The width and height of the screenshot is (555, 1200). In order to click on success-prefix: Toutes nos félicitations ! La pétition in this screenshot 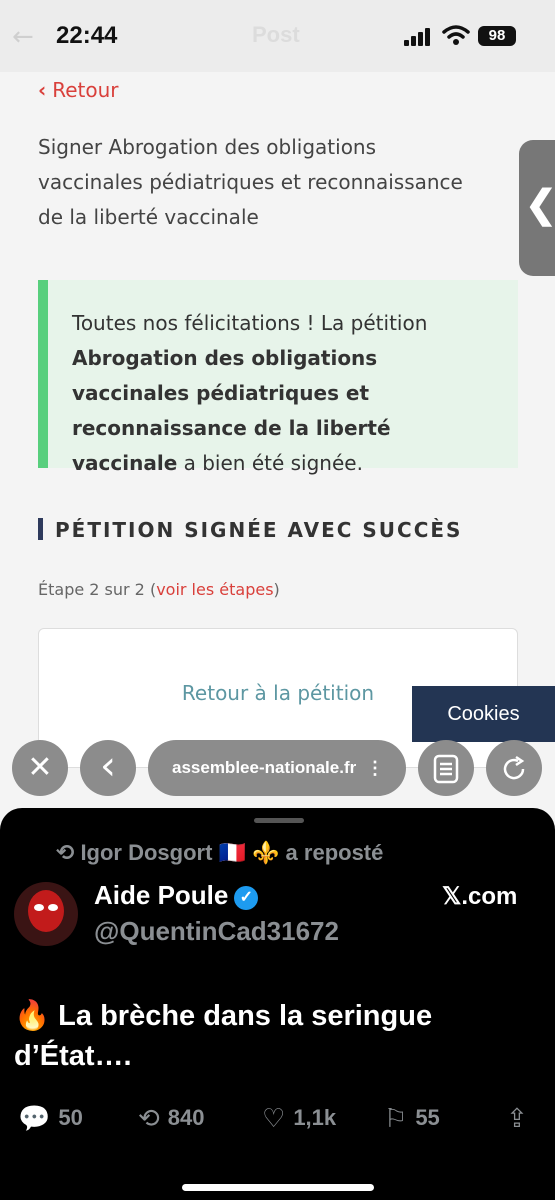, I will do `click(250, 323)`.